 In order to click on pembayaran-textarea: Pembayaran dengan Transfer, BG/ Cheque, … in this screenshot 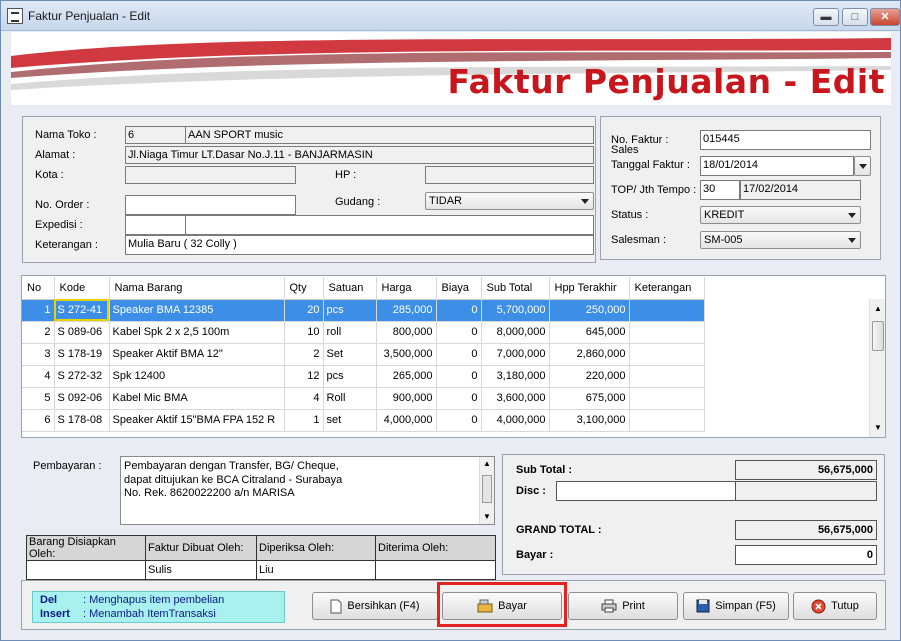, I will do `click(307, 490)`.